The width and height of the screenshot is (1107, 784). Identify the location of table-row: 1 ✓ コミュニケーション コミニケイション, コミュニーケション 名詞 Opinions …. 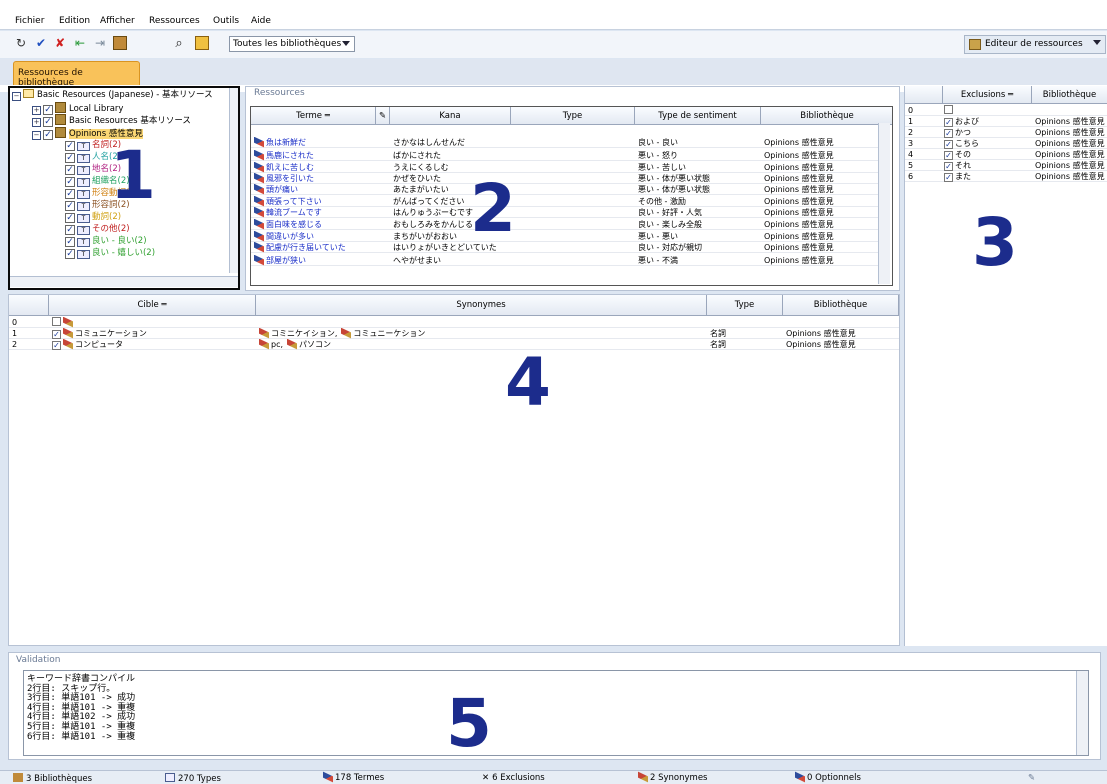
(454, 333).